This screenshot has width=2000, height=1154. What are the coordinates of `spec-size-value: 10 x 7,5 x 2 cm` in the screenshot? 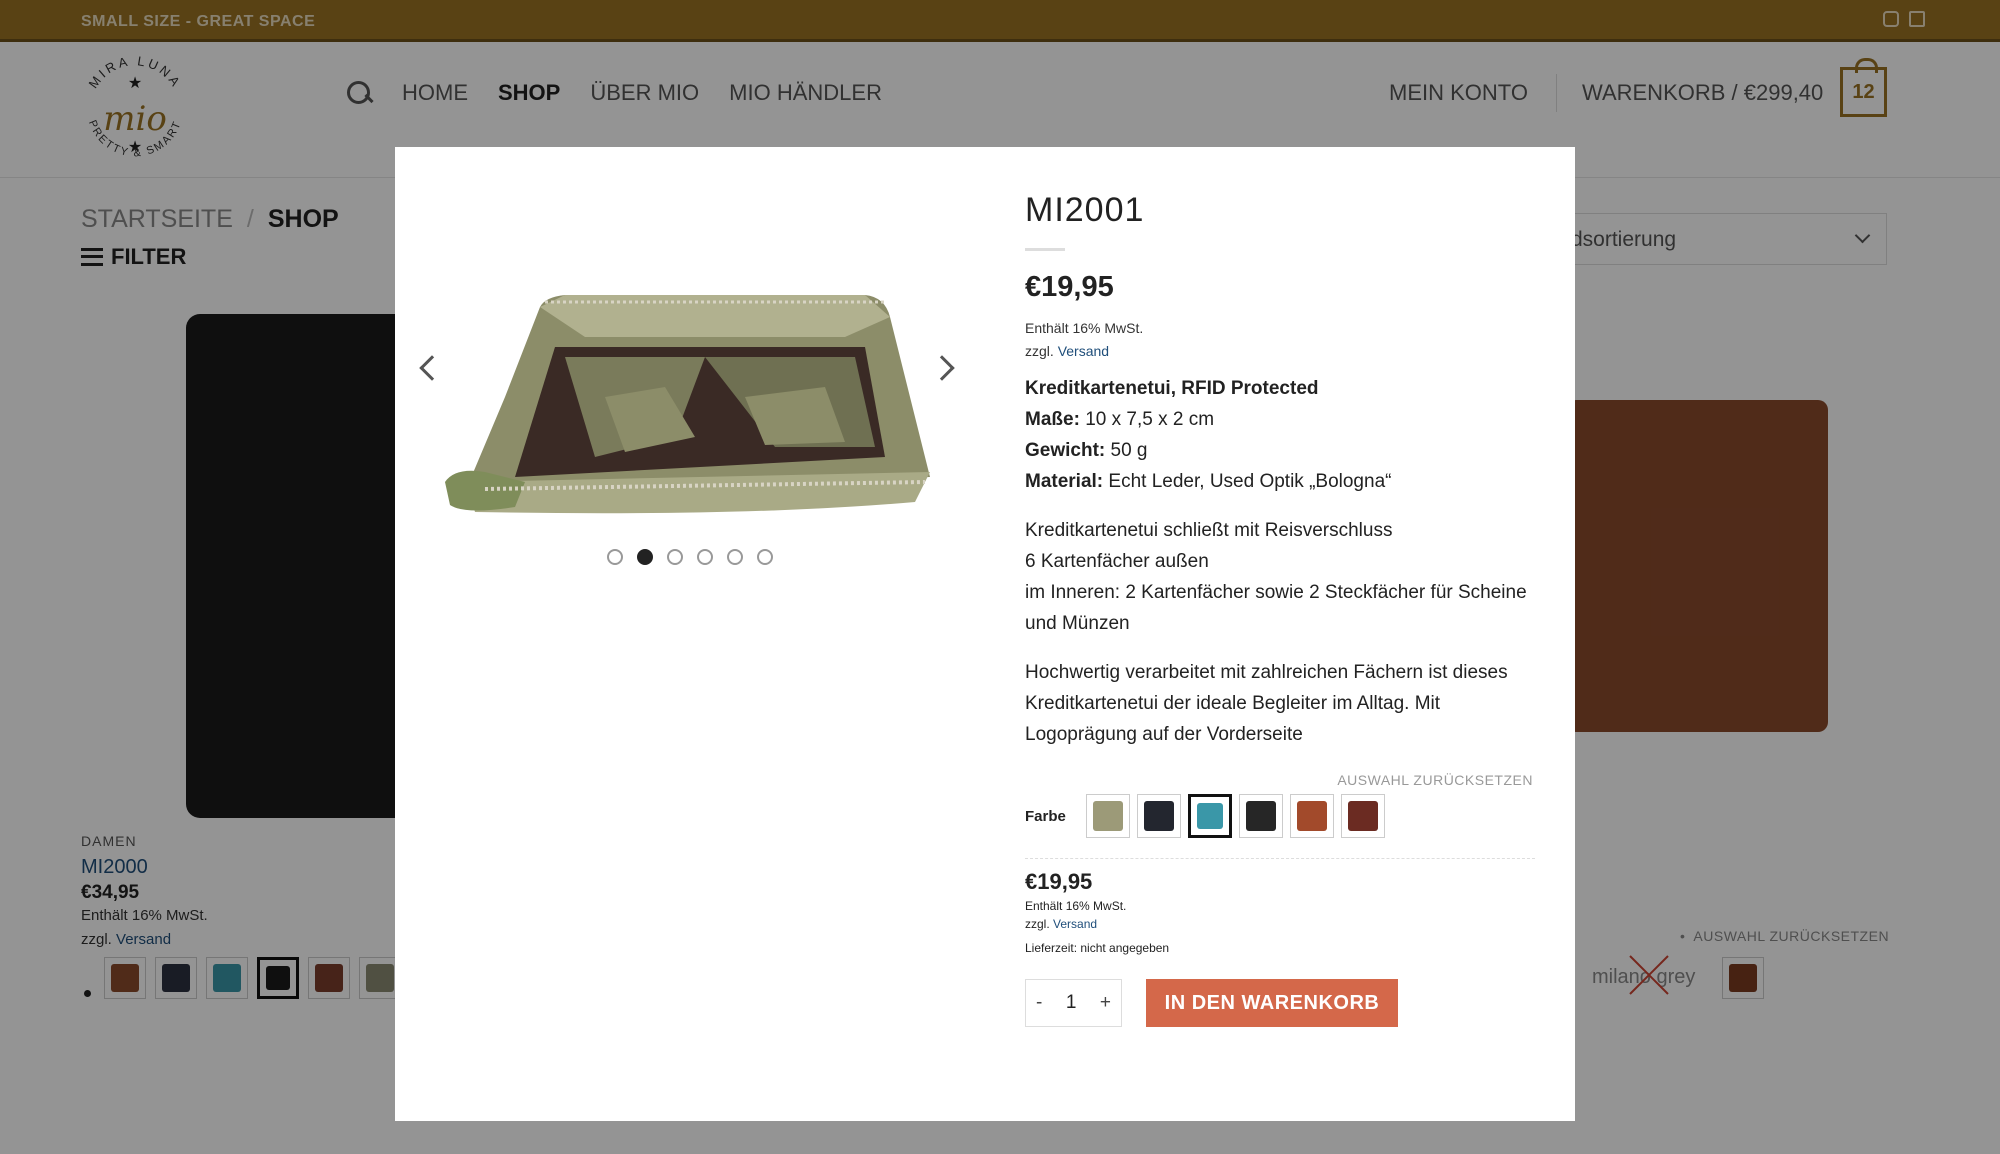 It's located at (1150, 419).